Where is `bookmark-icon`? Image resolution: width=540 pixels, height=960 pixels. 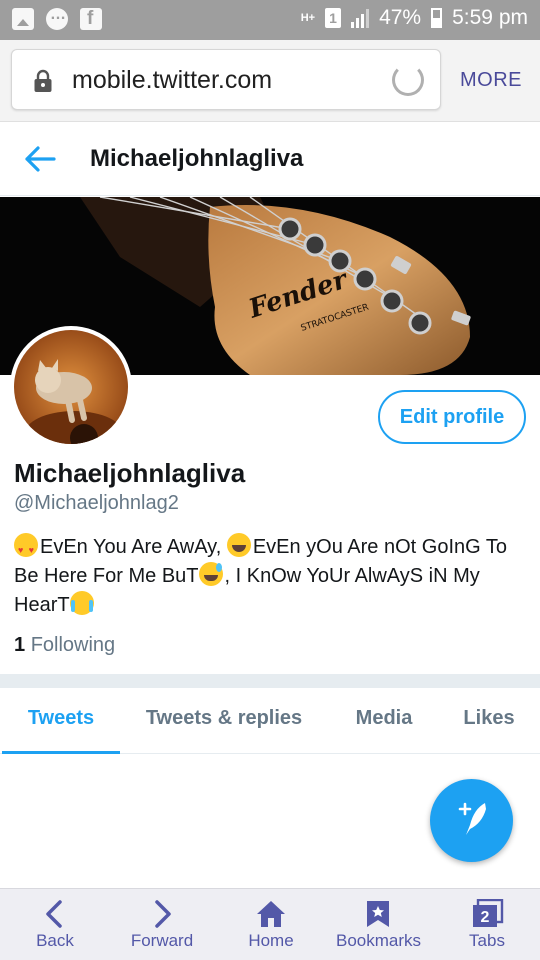 bookmark-icon is located at coordinates (378, 914).